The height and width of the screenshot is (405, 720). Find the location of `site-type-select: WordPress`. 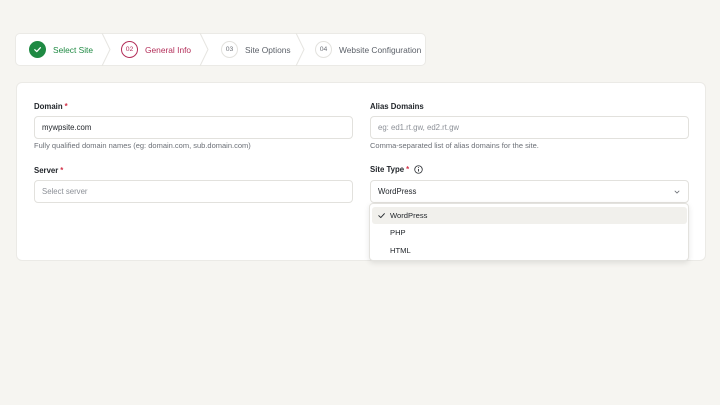

site-type-select: WordPress is located at coordinates (529, 191).